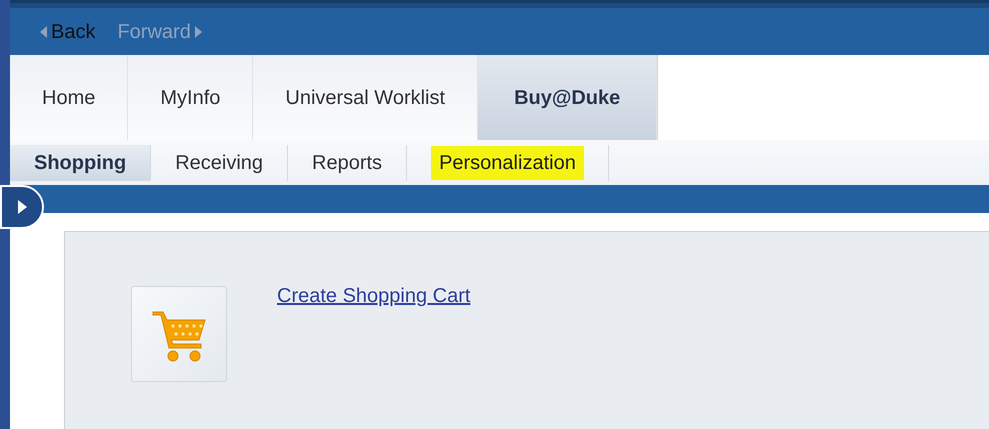  What do you see at coordinates (81, 162) in the screenshot?
I see `sub-tab: Shopping` at bounding box center [81, 162].